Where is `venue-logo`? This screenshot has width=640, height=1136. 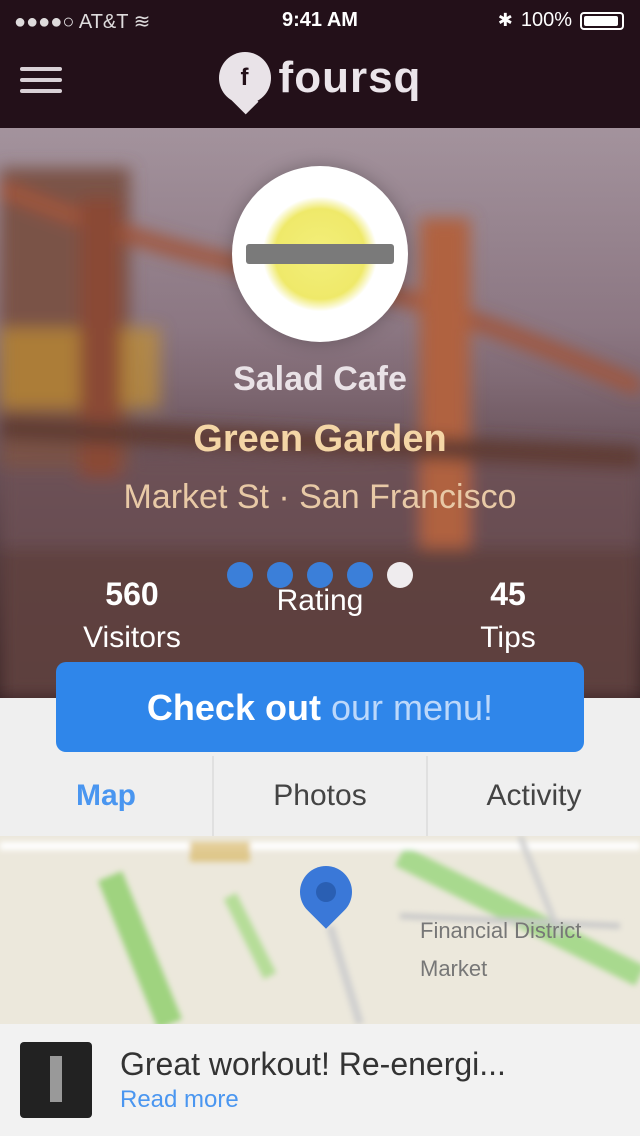 venue-logo is located at coordinates (320, 254).